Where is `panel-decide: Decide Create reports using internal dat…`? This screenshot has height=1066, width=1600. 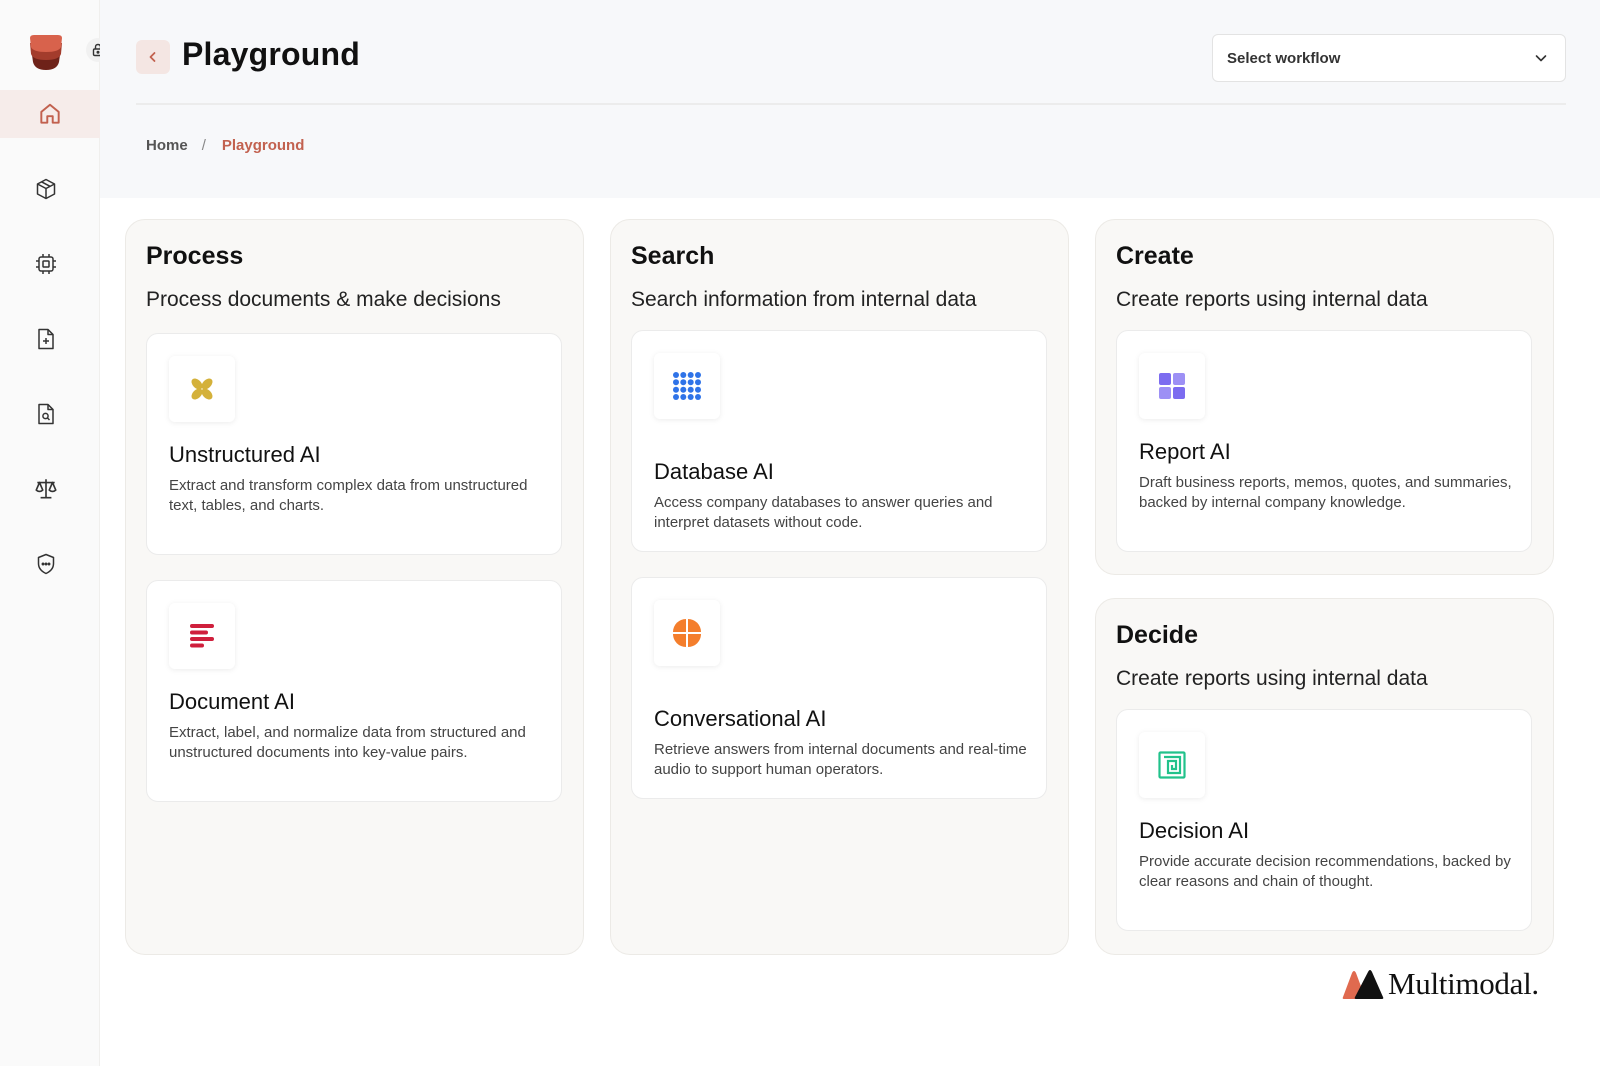
panel-decide: Decide Create reports using internal dat… is located at coordinates (1324, 776).